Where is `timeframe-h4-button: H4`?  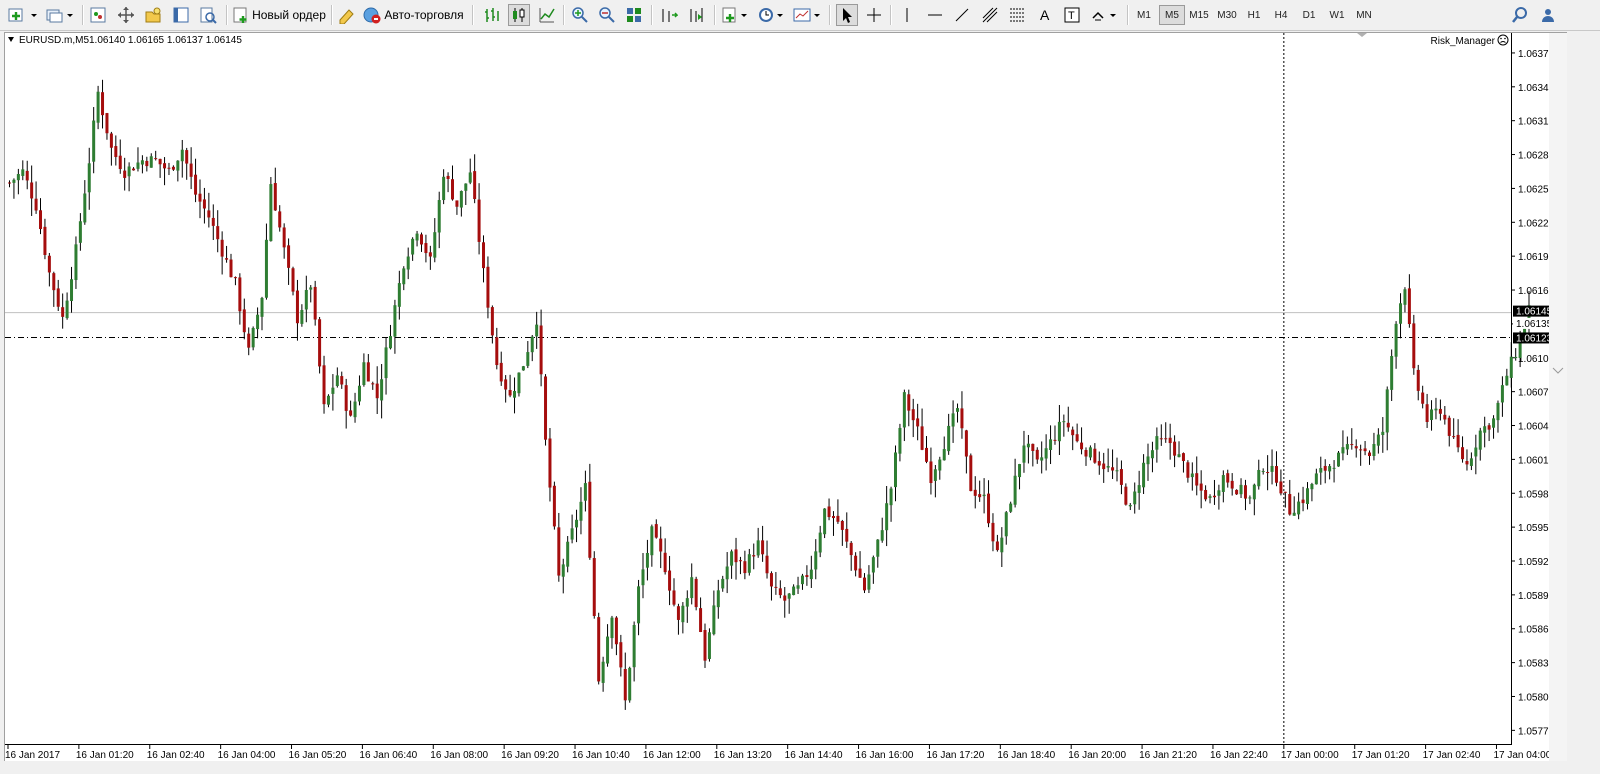 timeframe-h4-button: H4 is located at coordinates (1281, 15).